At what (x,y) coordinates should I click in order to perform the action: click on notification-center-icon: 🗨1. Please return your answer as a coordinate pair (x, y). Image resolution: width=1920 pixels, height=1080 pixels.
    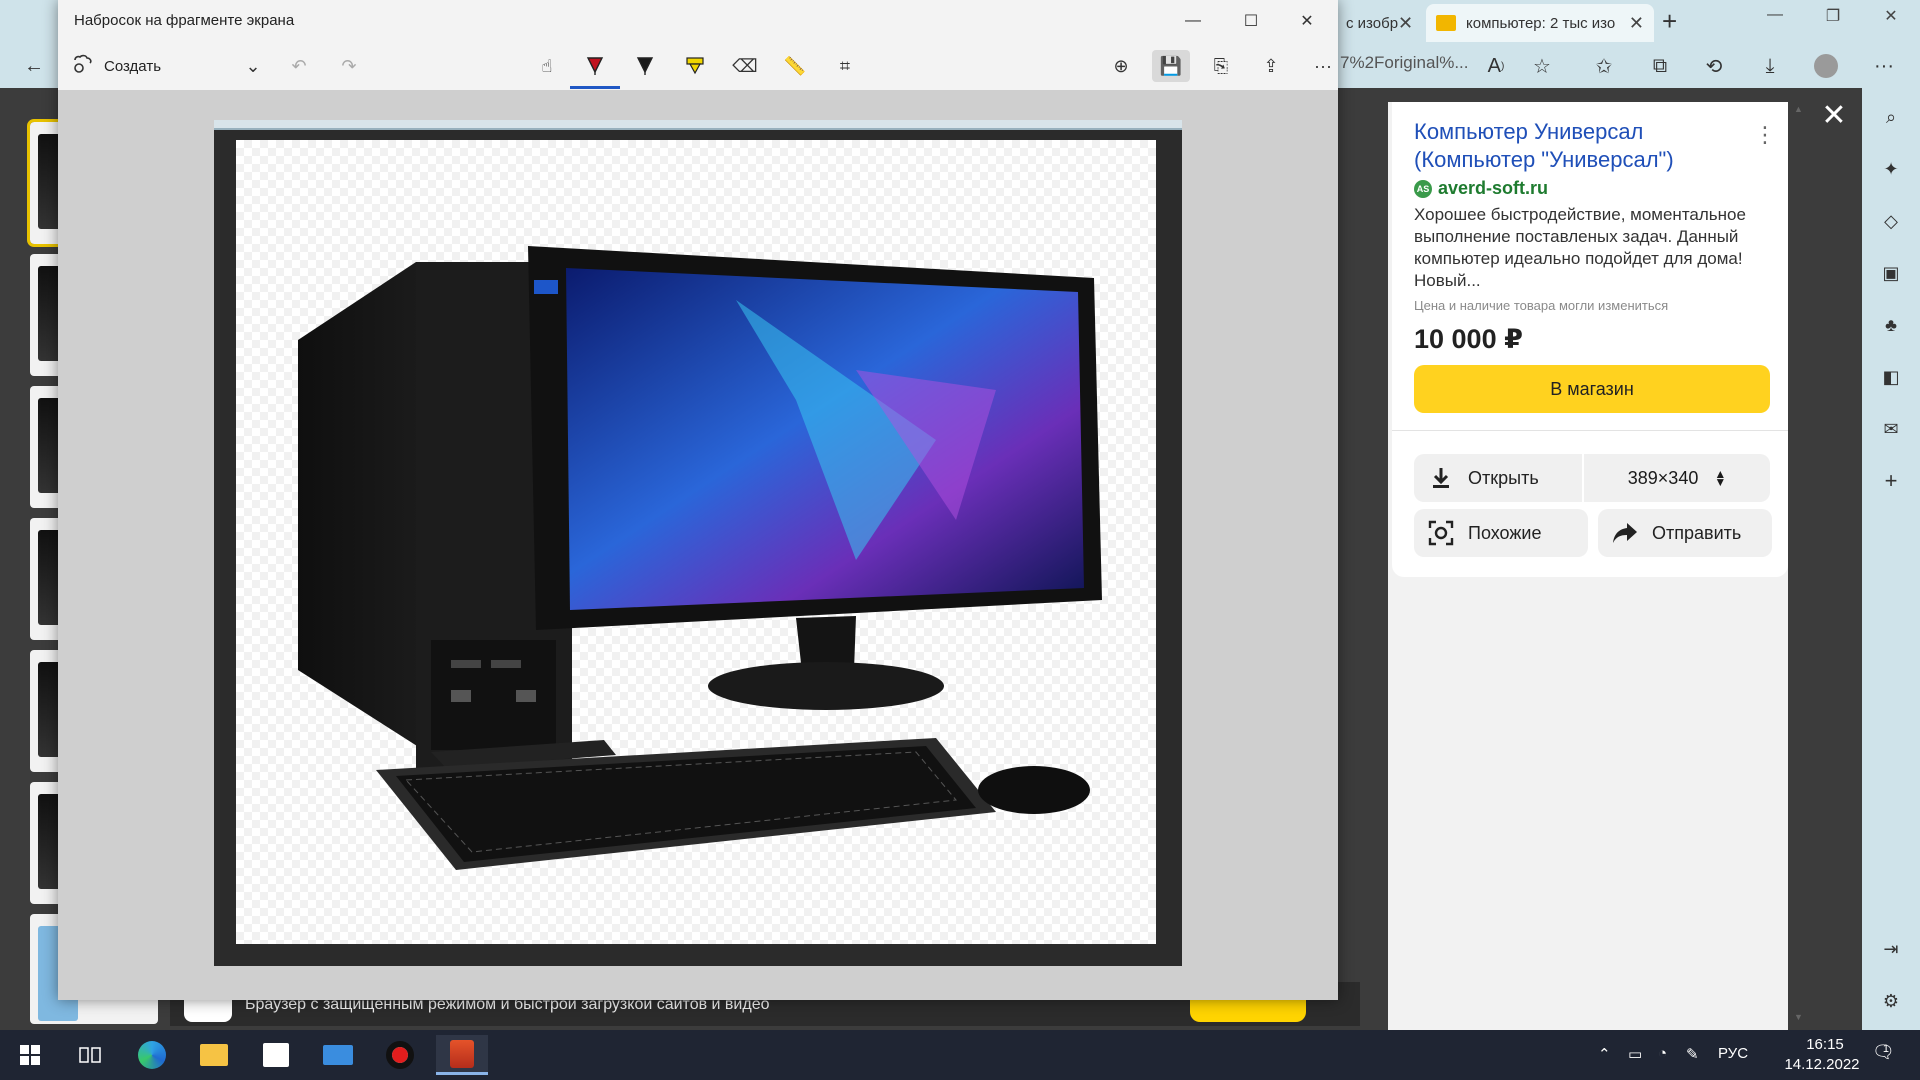
    Looking at the image, I should click on (1886, 1052).